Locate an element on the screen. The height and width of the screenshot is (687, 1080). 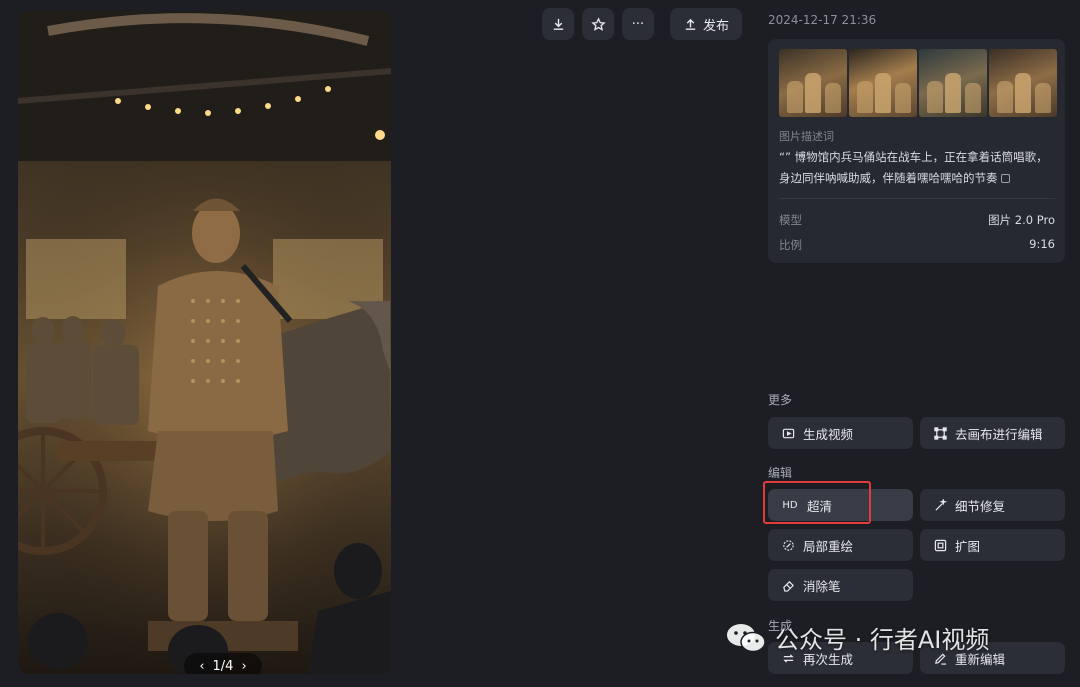
canvas-edit-button: 去画布进行编辑 is located at coordinates (992, 433).